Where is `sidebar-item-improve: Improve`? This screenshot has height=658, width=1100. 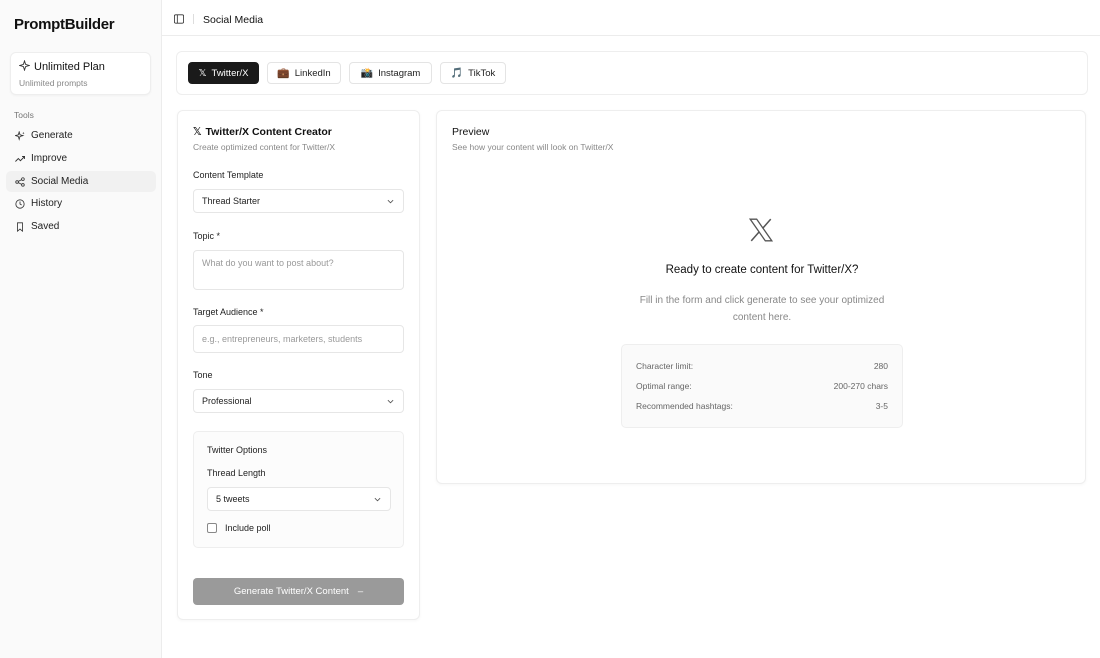
sidebar-item-improve: Improve is located at coordinates (81, 158).